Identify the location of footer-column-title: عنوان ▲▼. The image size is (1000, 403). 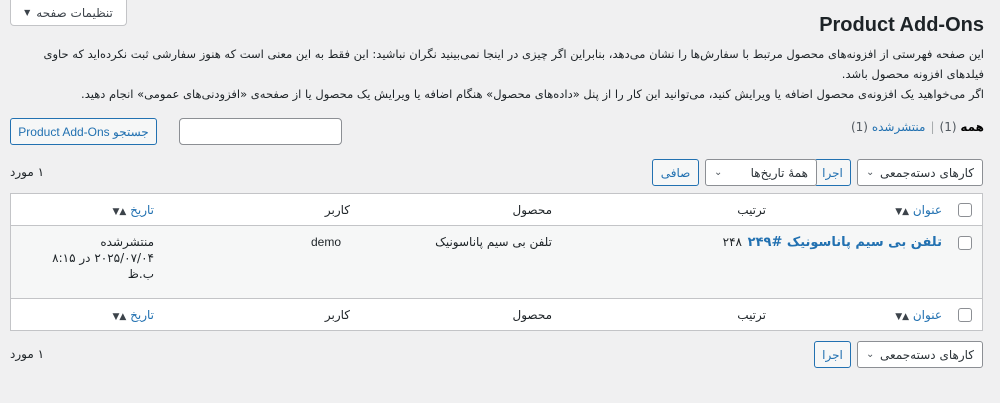
(918, 315).